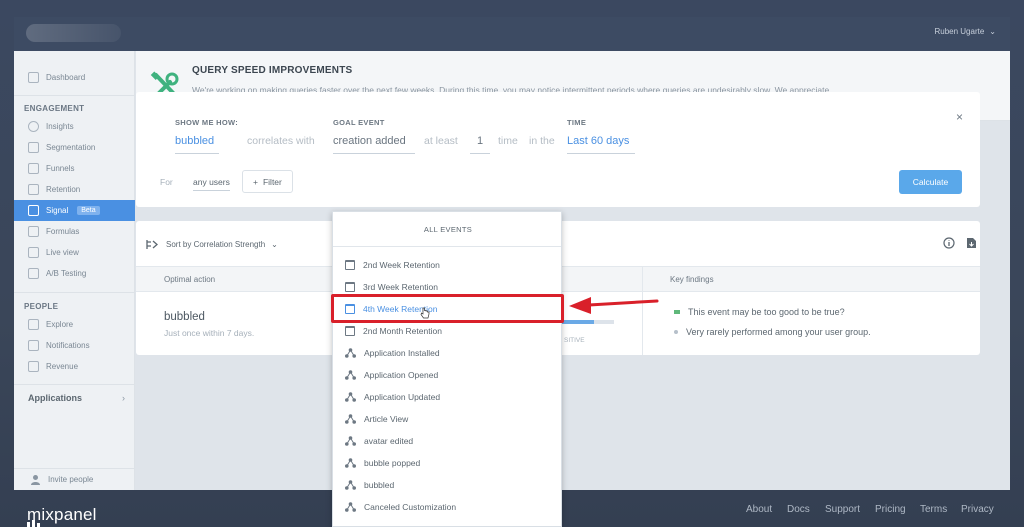 The width and height of the screenshot is (1024, 527). What do you see at coordinates (212, 244) in the screenshot?
I see `sort-control: Sort by Correlation Strength ⌄` at bounding box center [212, 244].